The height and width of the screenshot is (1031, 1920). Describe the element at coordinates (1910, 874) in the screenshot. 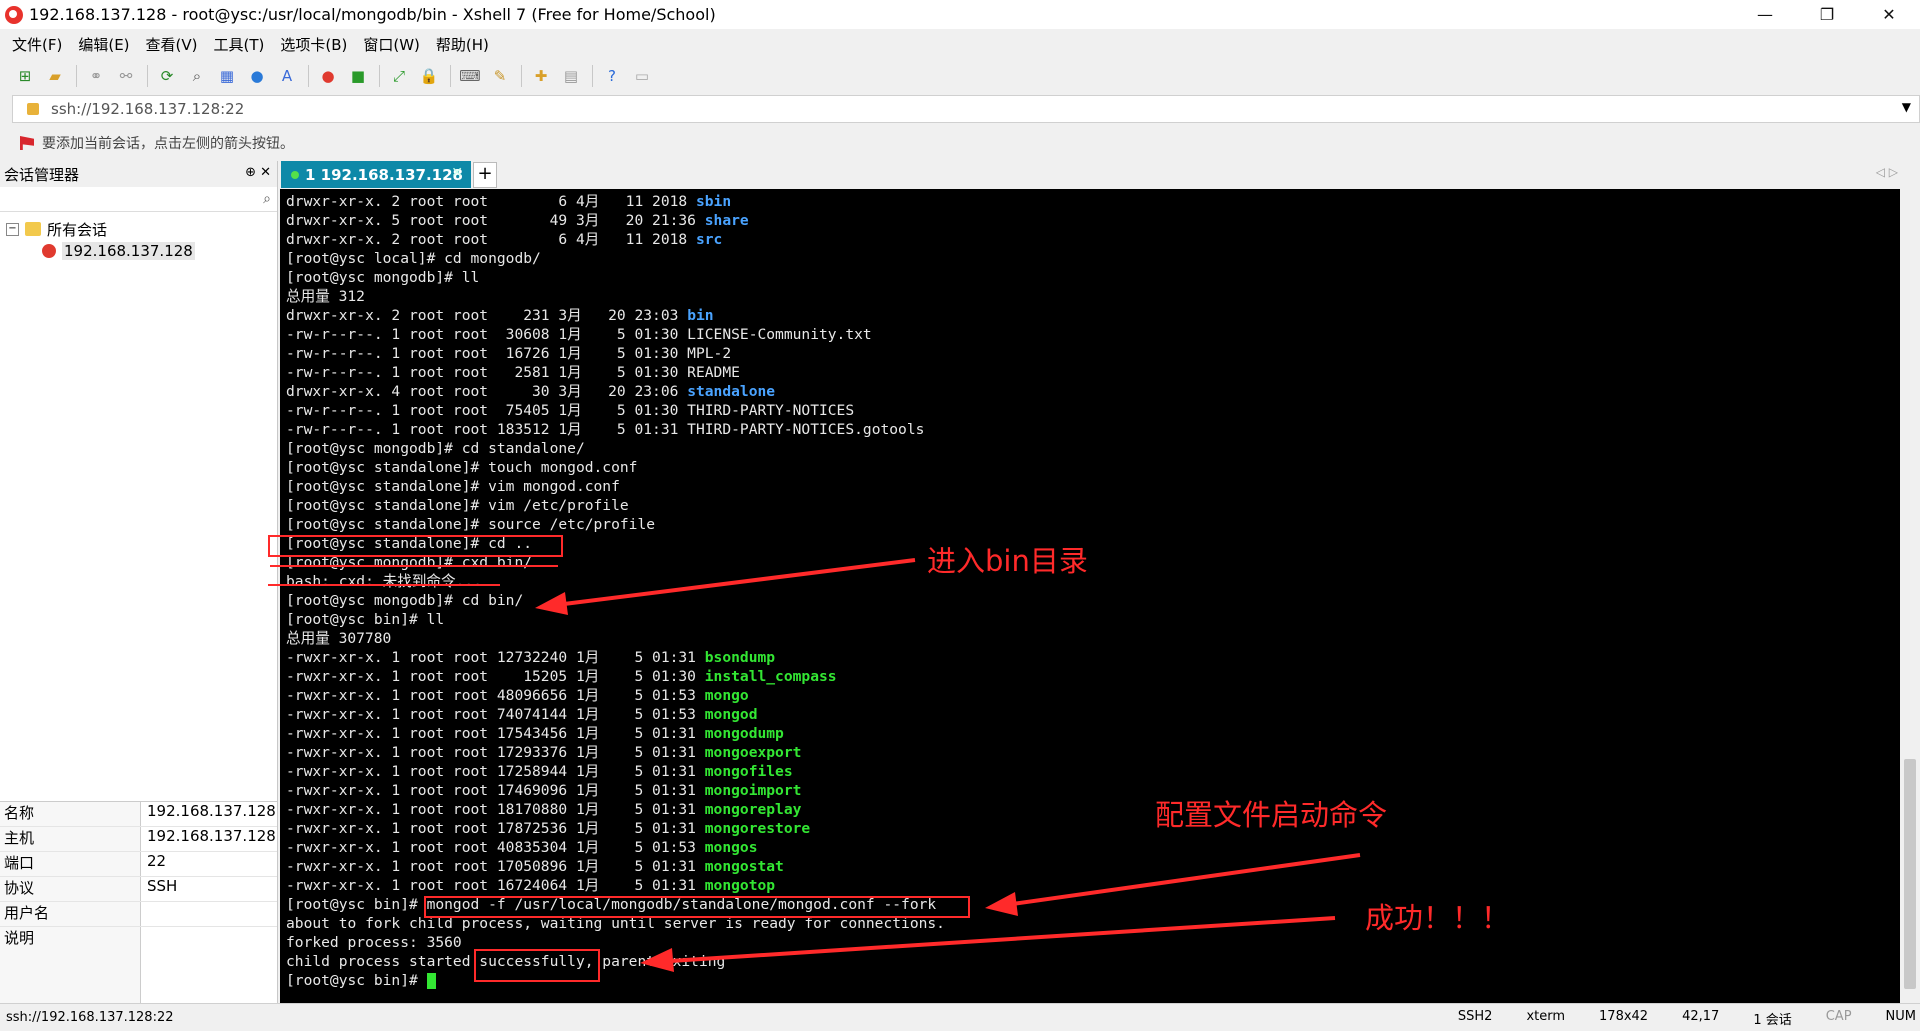

I see `scroll-thumb` at that location.